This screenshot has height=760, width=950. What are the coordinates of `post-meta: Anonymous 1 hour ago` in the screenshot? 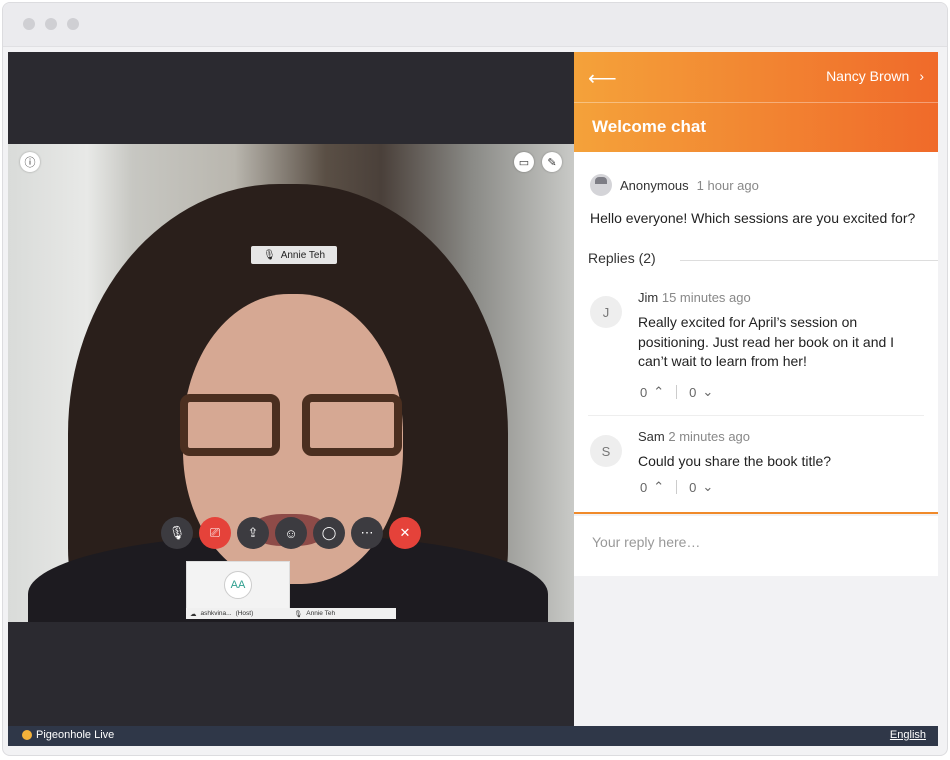 It's located at (674, 185).